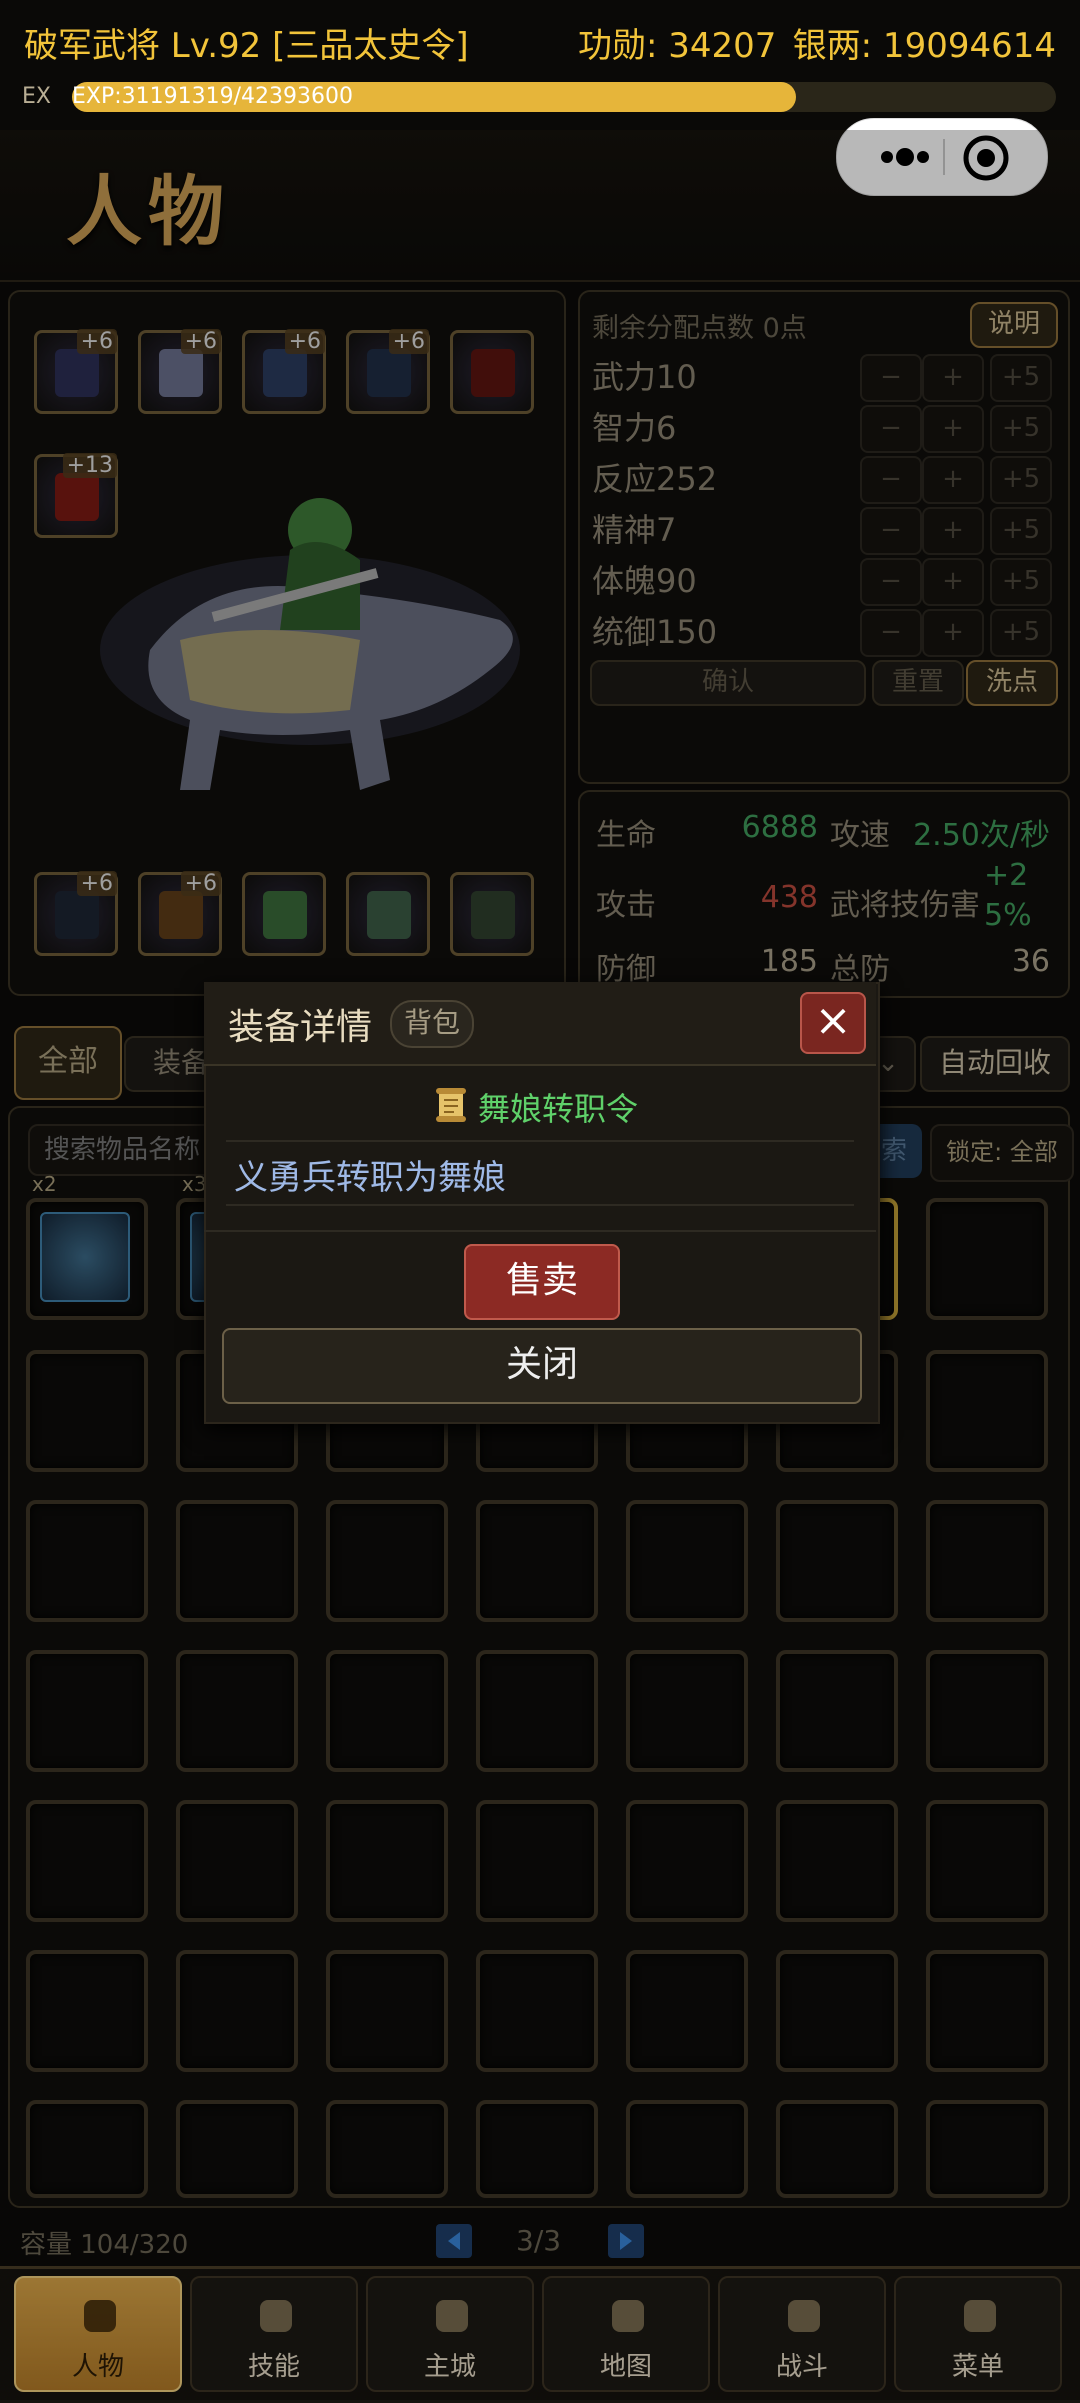 The height and width of the screenshot is (2403, 1080). I want to click on item-description: 义勇兵转职为舞娘, so click(370, 1178).